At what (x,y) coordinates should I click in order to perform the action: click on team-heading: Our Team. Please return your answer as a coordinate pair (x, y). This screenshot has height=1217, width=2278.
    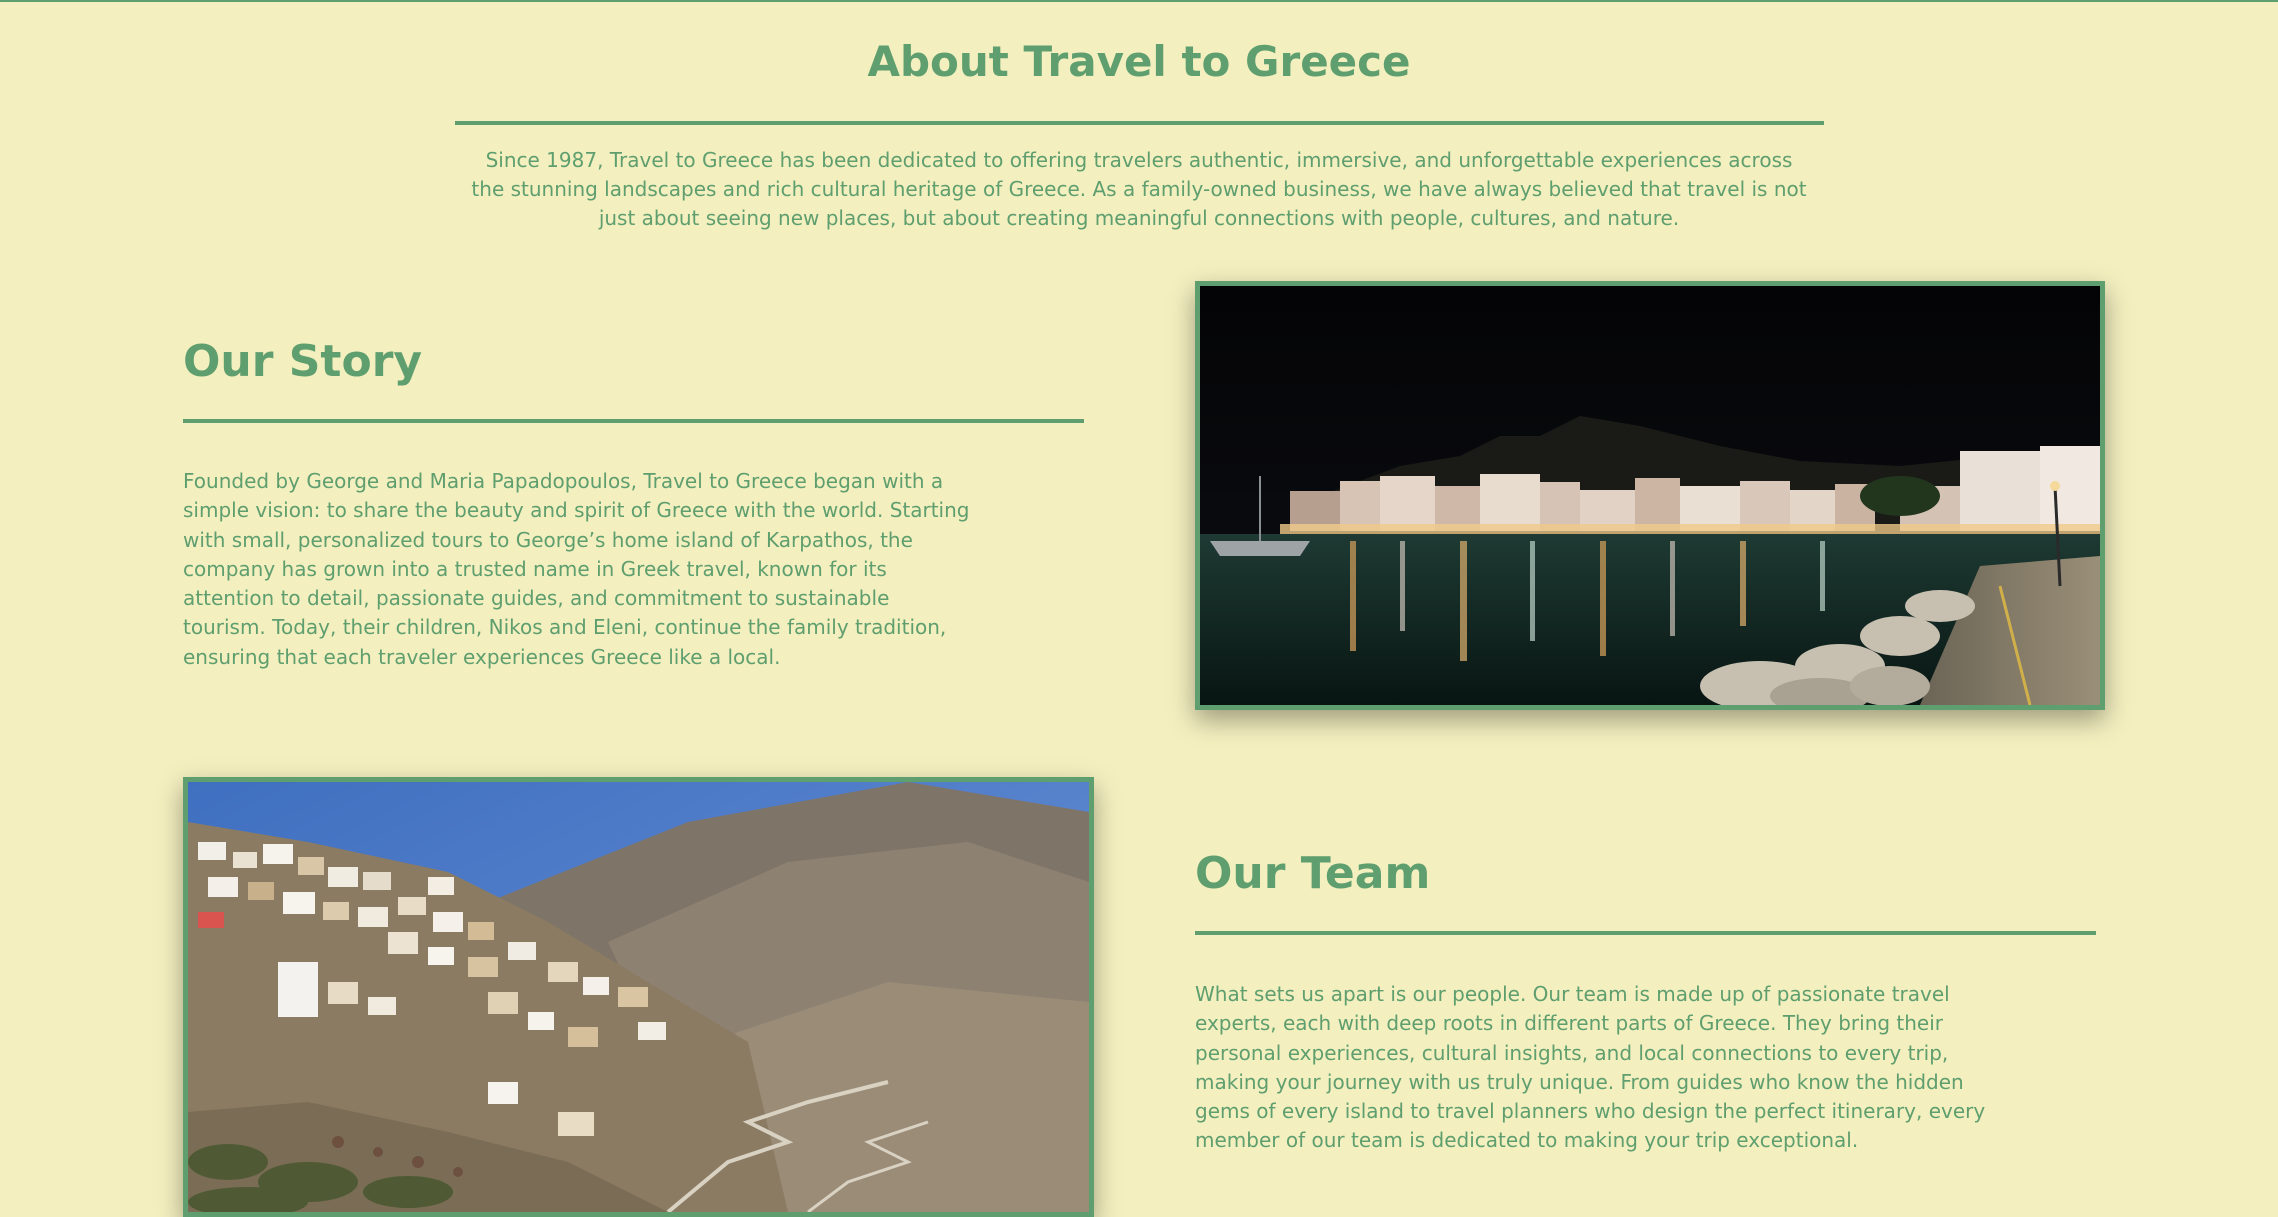
    Looking at the image, I should click on (1313, 873).